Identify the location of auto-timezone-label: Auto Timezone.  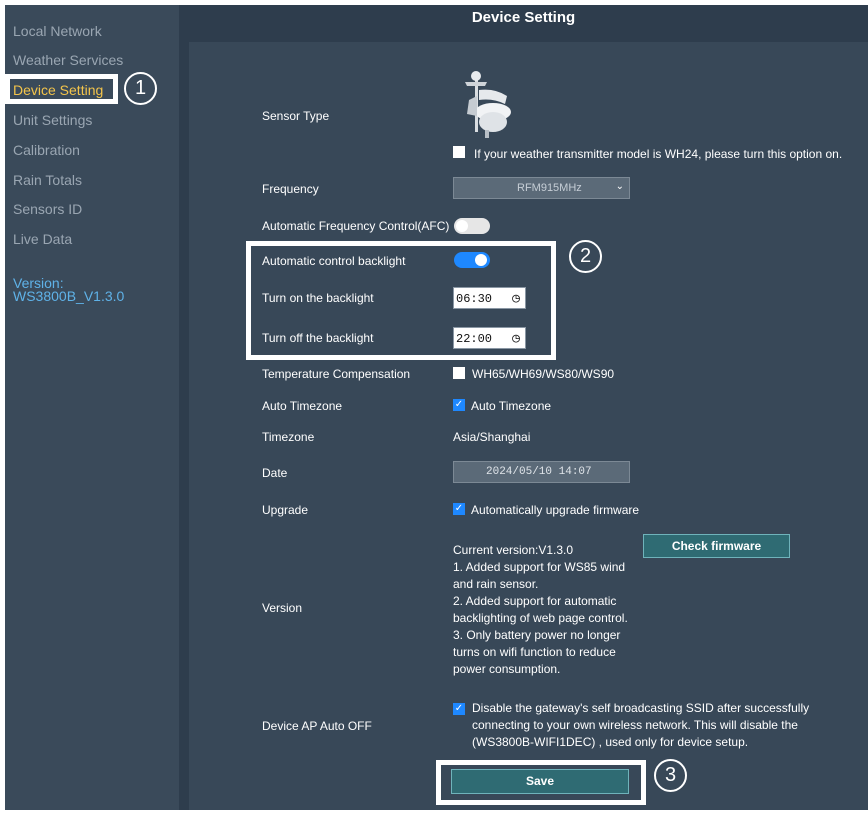
(302, 406).